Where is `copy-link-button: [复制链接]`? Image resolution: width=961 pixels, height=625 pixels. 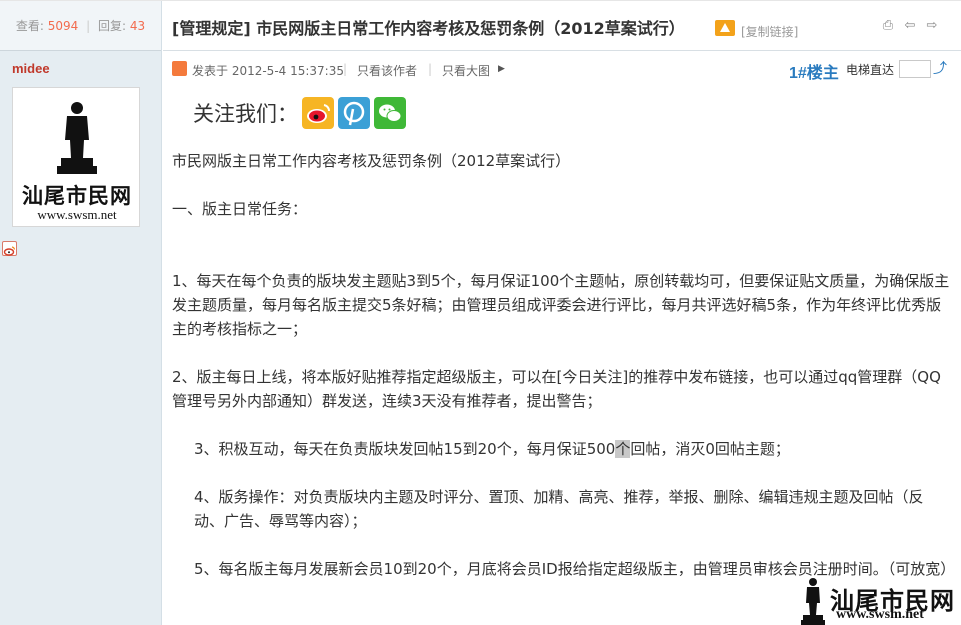 copy-link-button: [复制链接] is located at coordinates (769, 31).